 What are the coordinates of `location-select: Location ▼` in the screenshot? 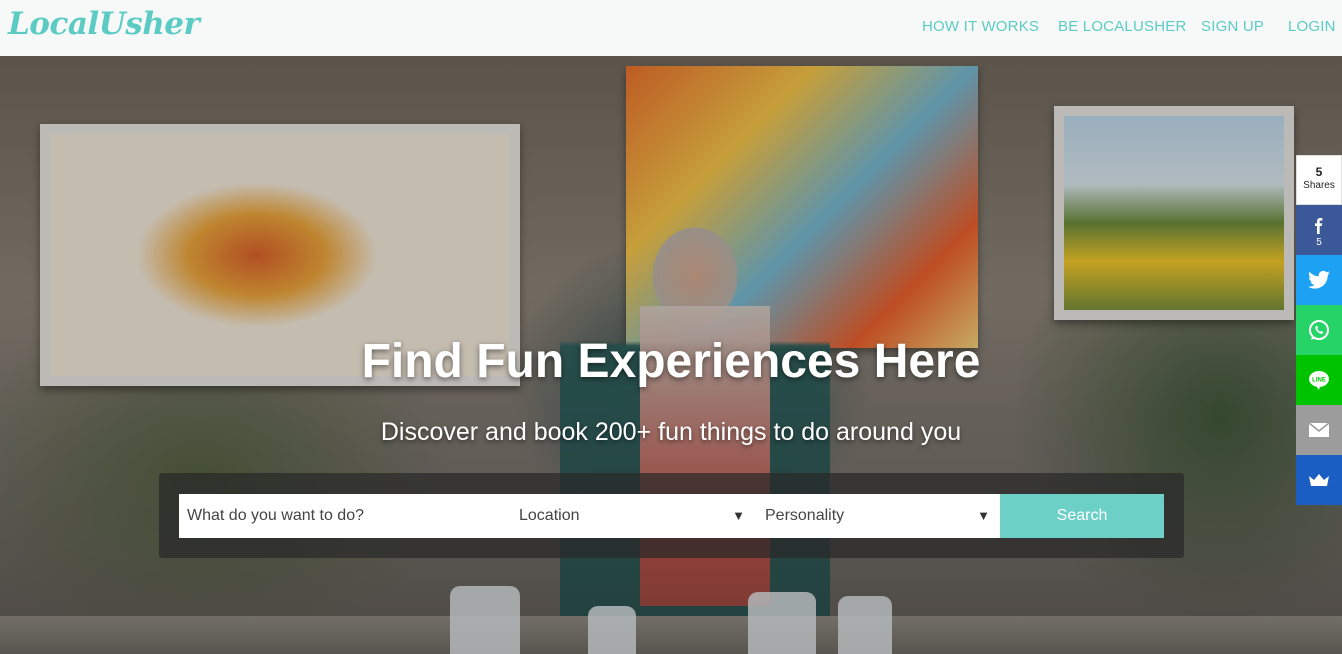 It's located at (632, 516).